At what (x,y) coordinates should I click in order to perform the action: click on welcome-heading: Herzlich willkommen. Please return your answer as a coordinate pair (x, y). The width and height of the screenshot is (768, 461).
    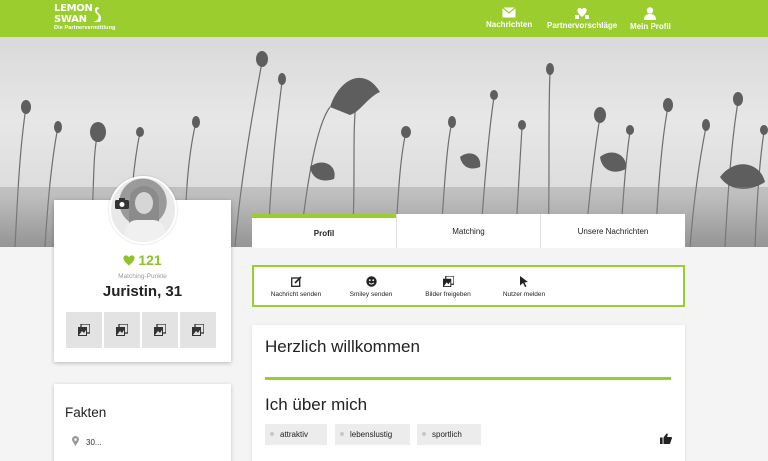
    Looking at the image, I should click on (342, 346).